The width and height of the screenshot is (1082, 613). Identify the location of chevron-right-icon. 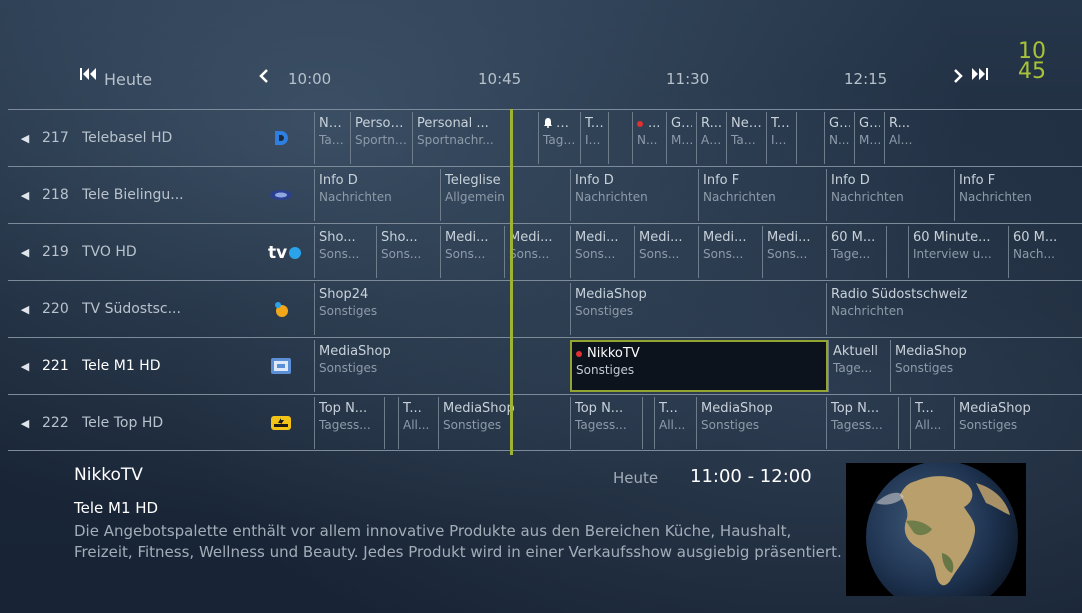
(958, 77).